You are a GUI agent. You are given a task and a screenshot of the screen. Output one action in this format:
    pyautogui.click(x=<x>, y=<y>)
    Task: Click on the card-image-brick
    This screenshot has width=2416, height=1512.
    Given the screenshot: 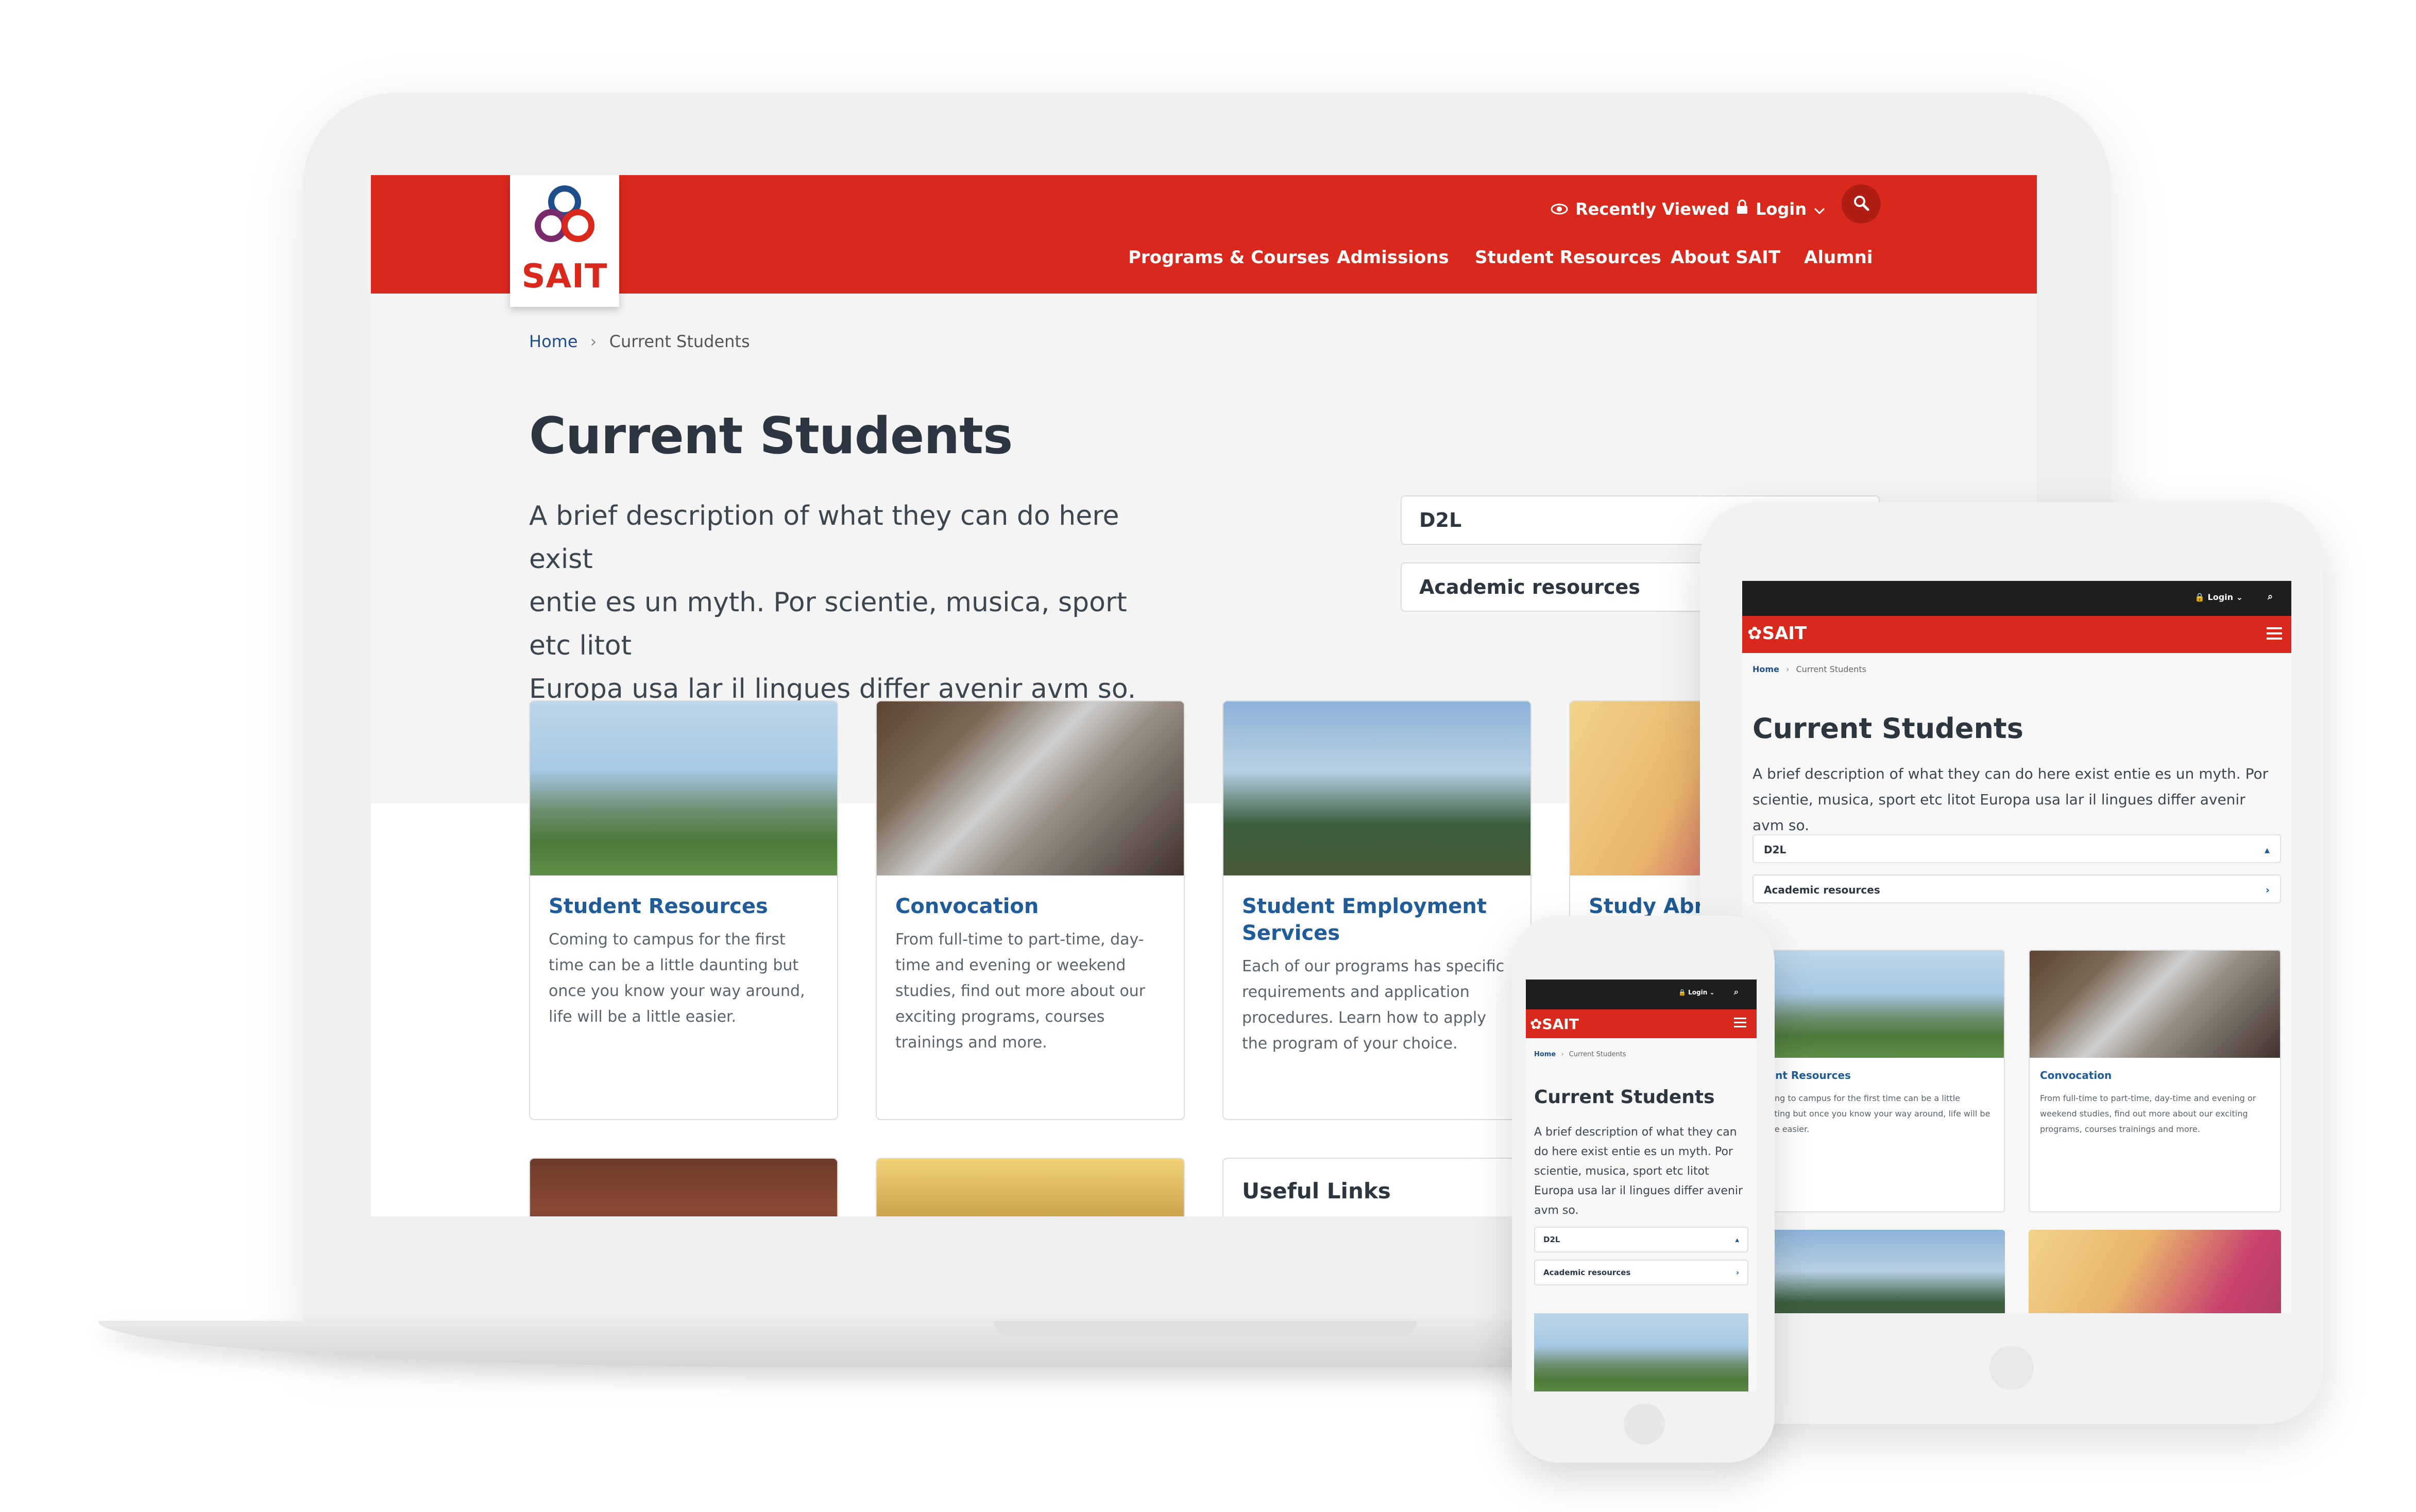 What is the action you would take?
    pyautogui.click(x=683, y=1187)
    